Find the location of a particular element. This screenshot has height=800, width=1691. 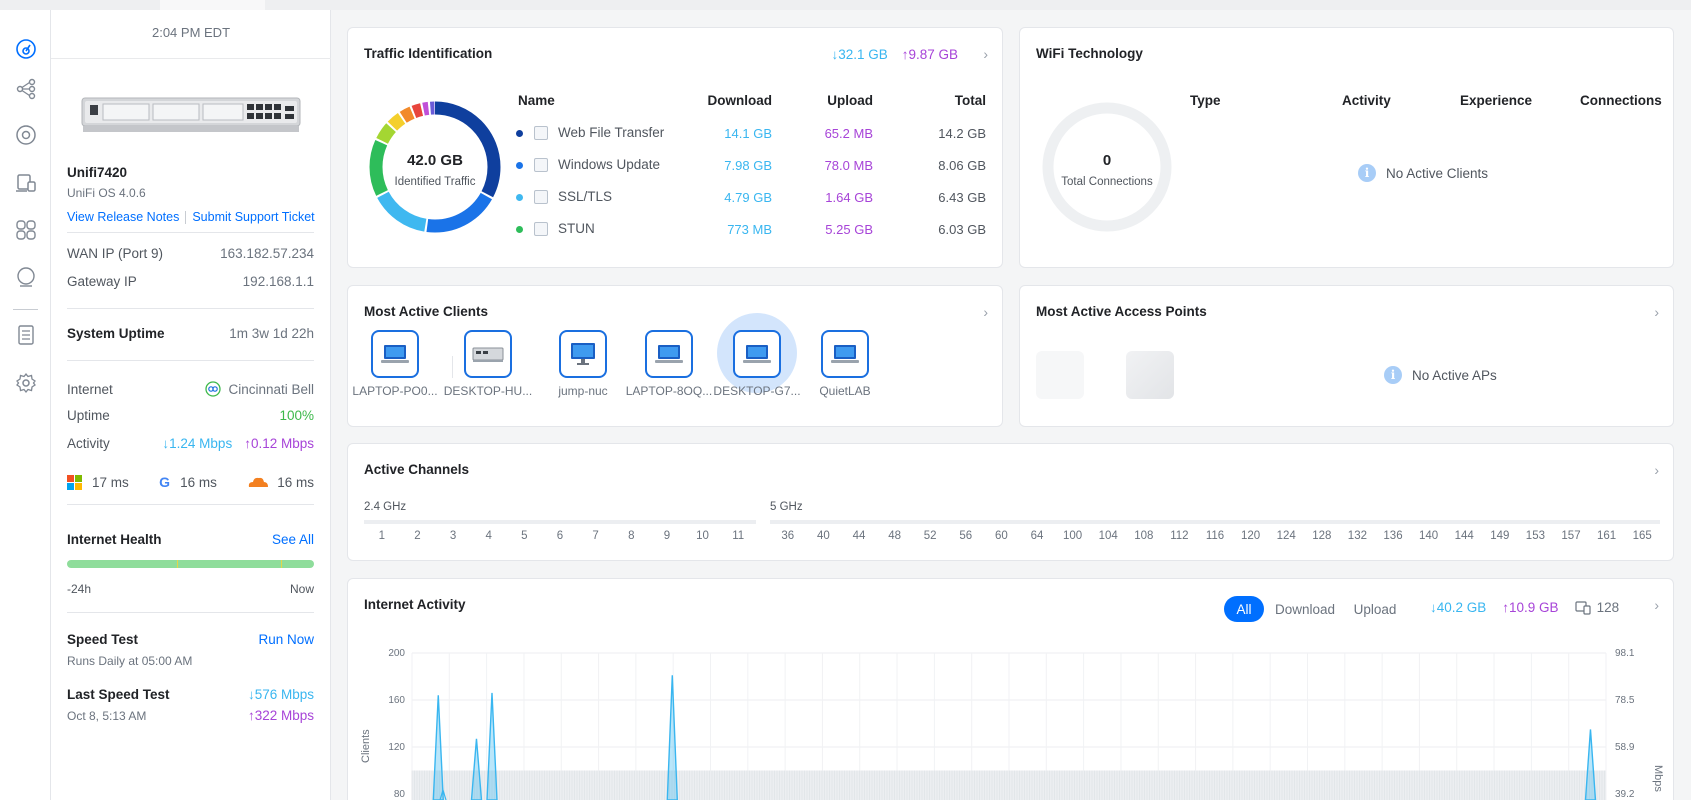

channel-4: 4 is located at coordinates (489, 536).